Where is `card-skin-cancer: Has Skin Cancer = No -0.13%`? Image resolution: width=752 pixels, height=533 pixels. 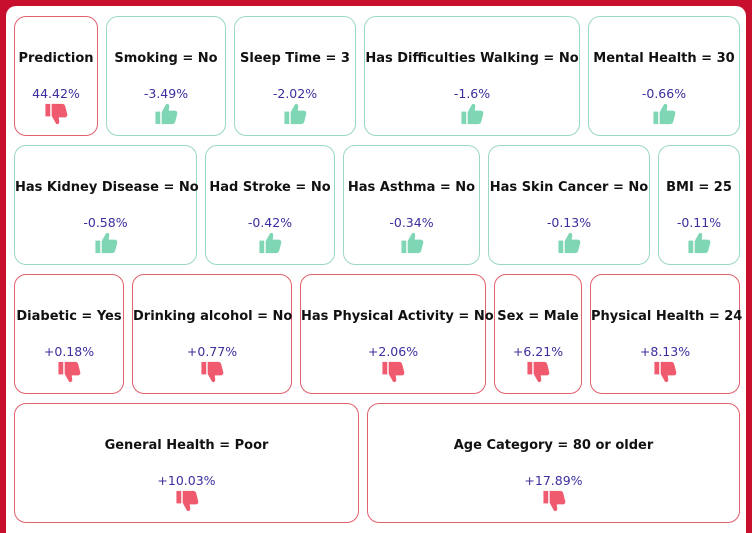
card-skin-cancer: Has Skin Cancer = No -0.13% is located at coordinates (569, 205).